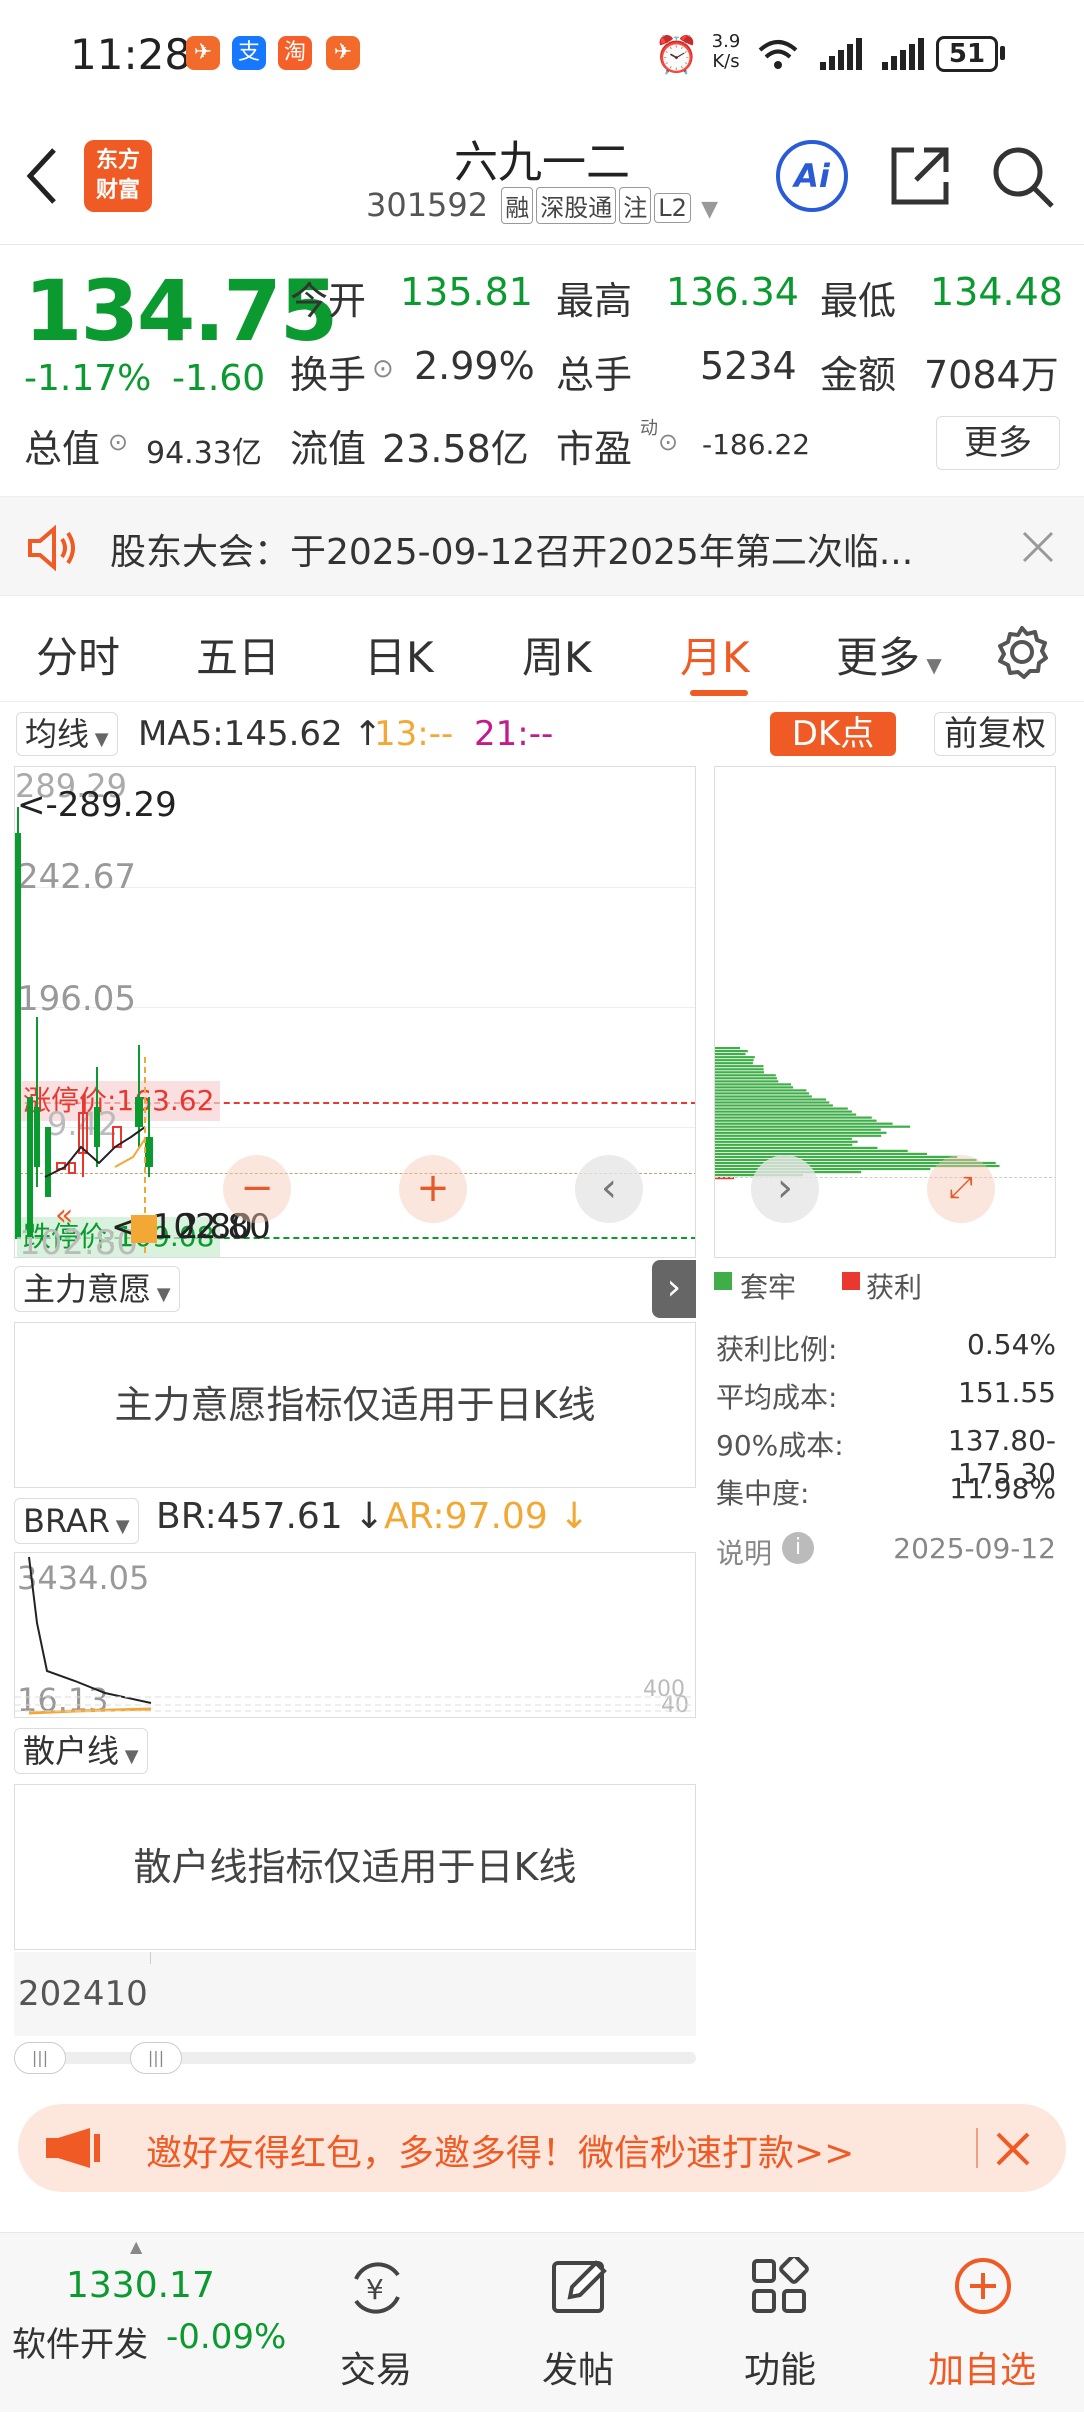  I want to click on dk-point-button: DK点, so click(833, 734).